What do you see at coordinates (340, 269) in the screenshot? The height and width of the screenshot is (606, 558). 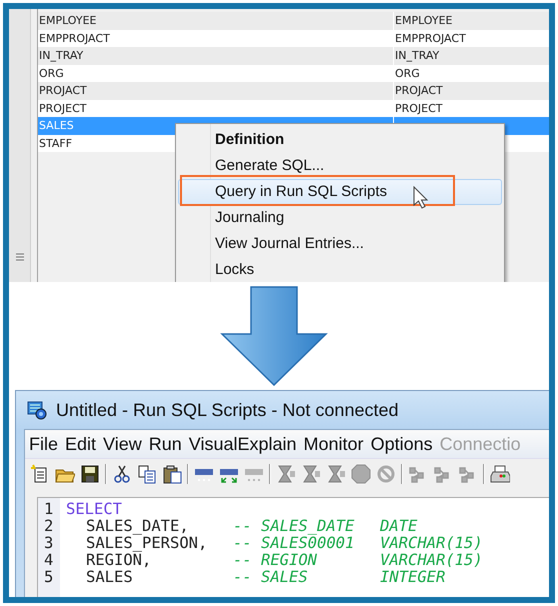 I see `menu-item: Locks` at bounding box center [340, 269].